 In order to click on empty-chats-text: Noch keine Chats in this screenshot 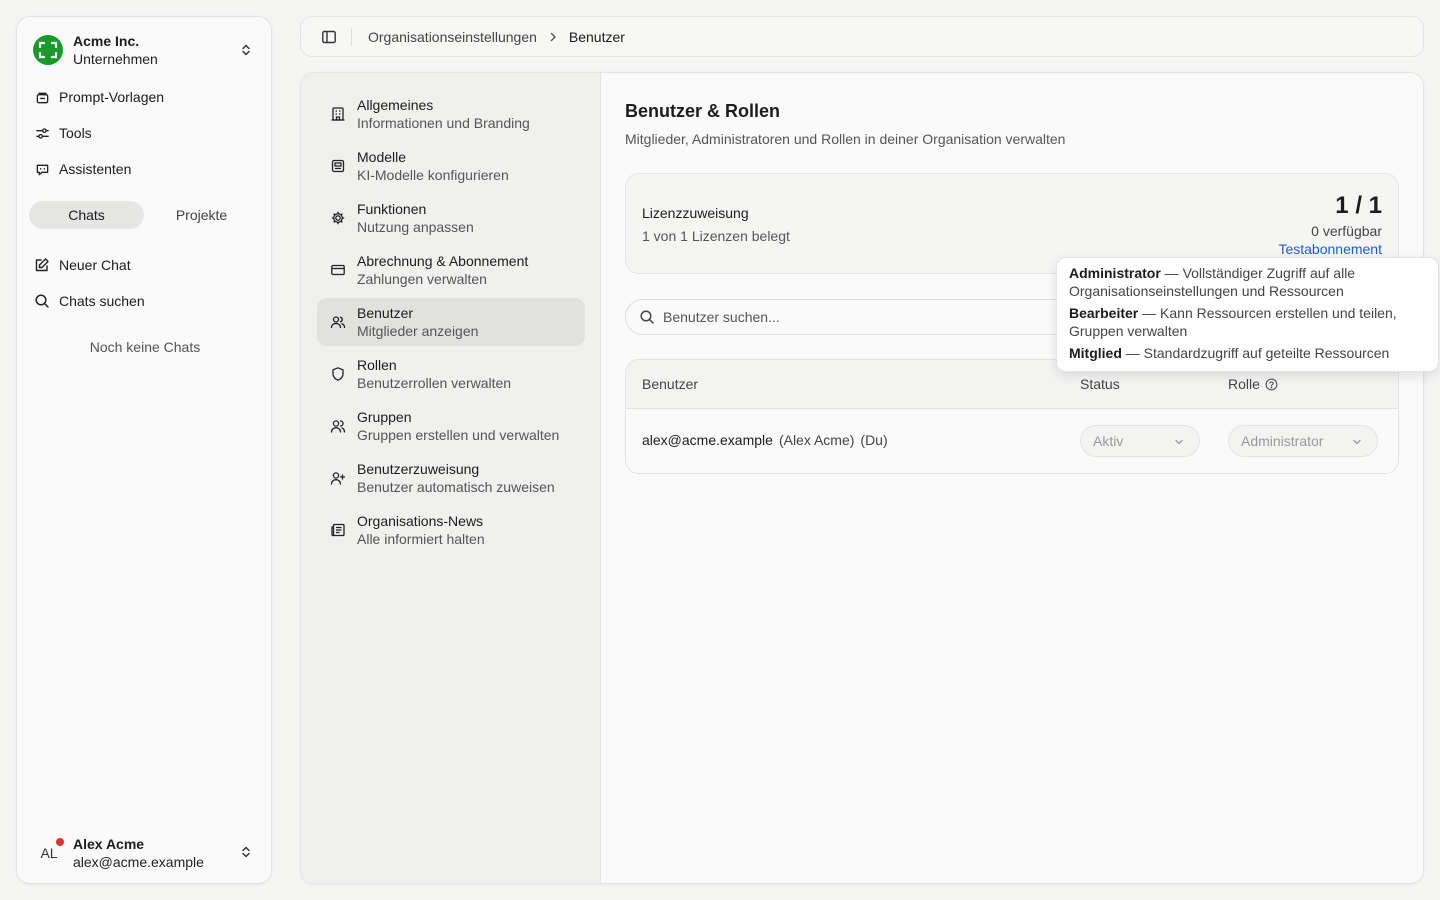, I will do `click(145, 347)`.